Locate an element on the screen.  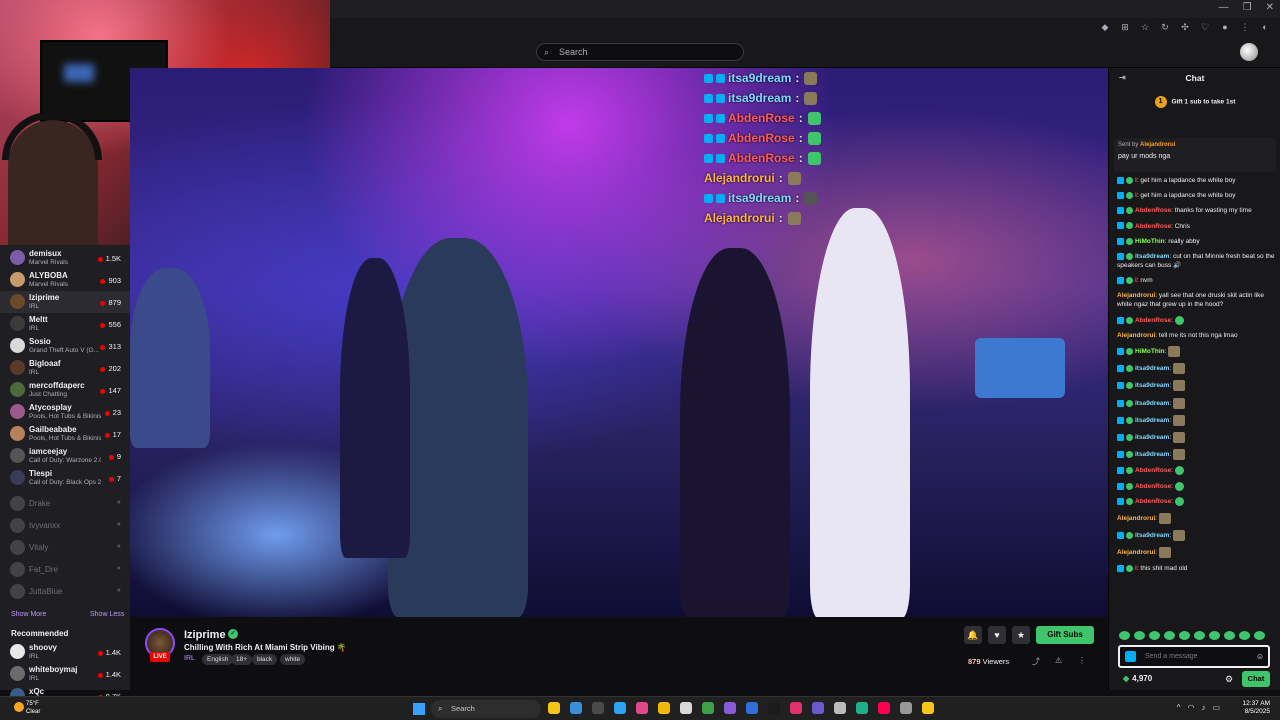
pinned-message: Sent by Alejandrorui pay ur mods nga is located at coordinates (1195, 155).